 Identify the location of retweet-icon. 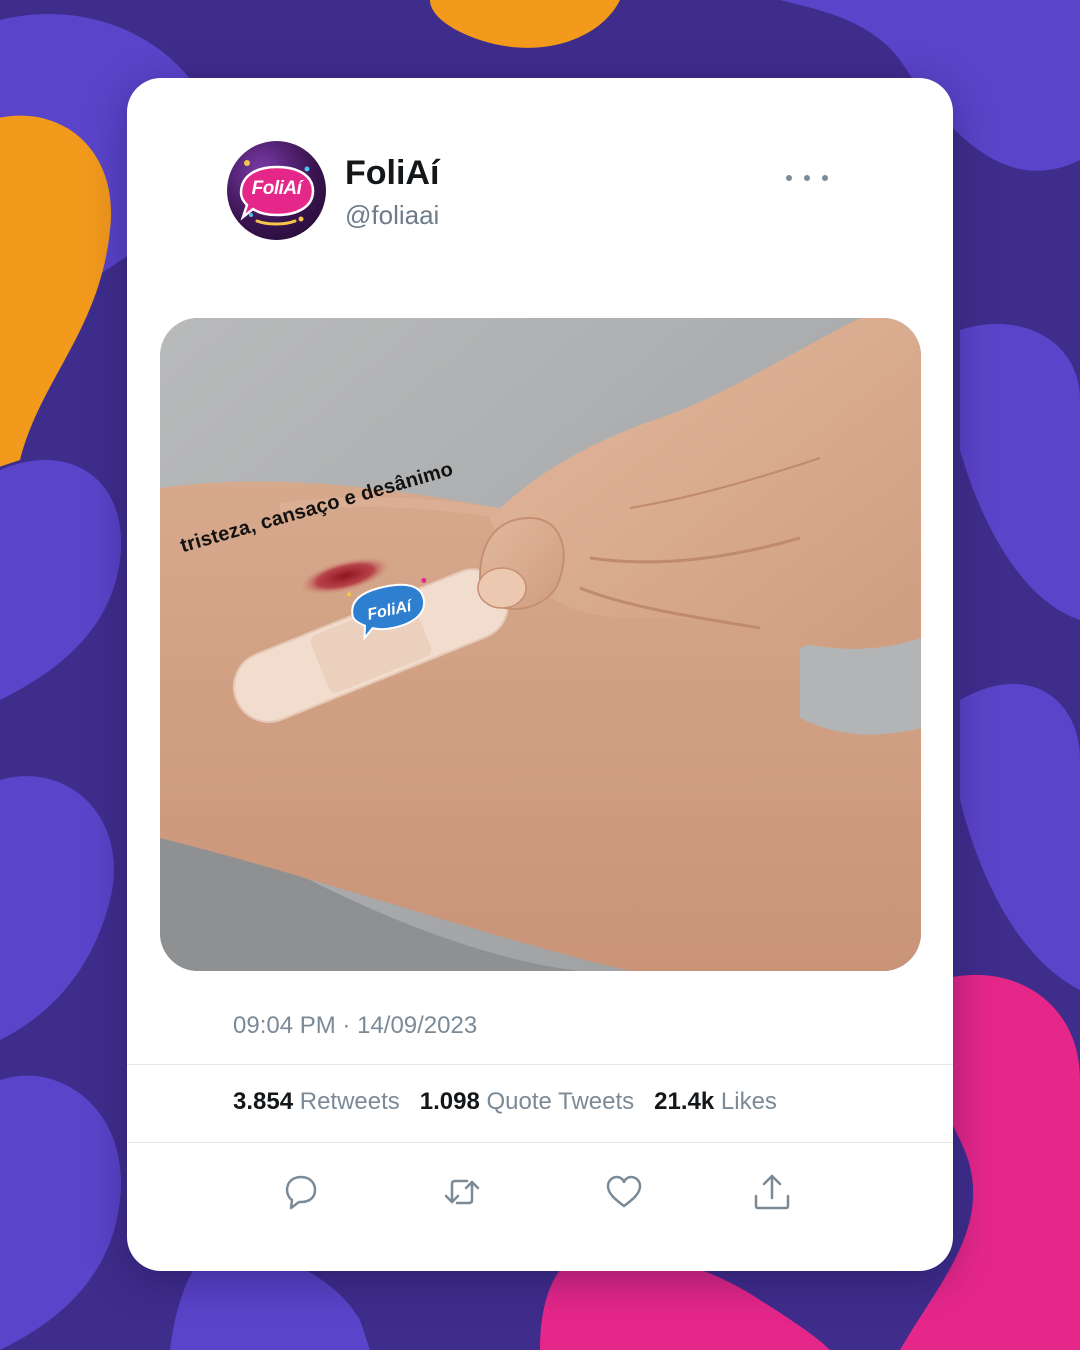
(462, 1192).